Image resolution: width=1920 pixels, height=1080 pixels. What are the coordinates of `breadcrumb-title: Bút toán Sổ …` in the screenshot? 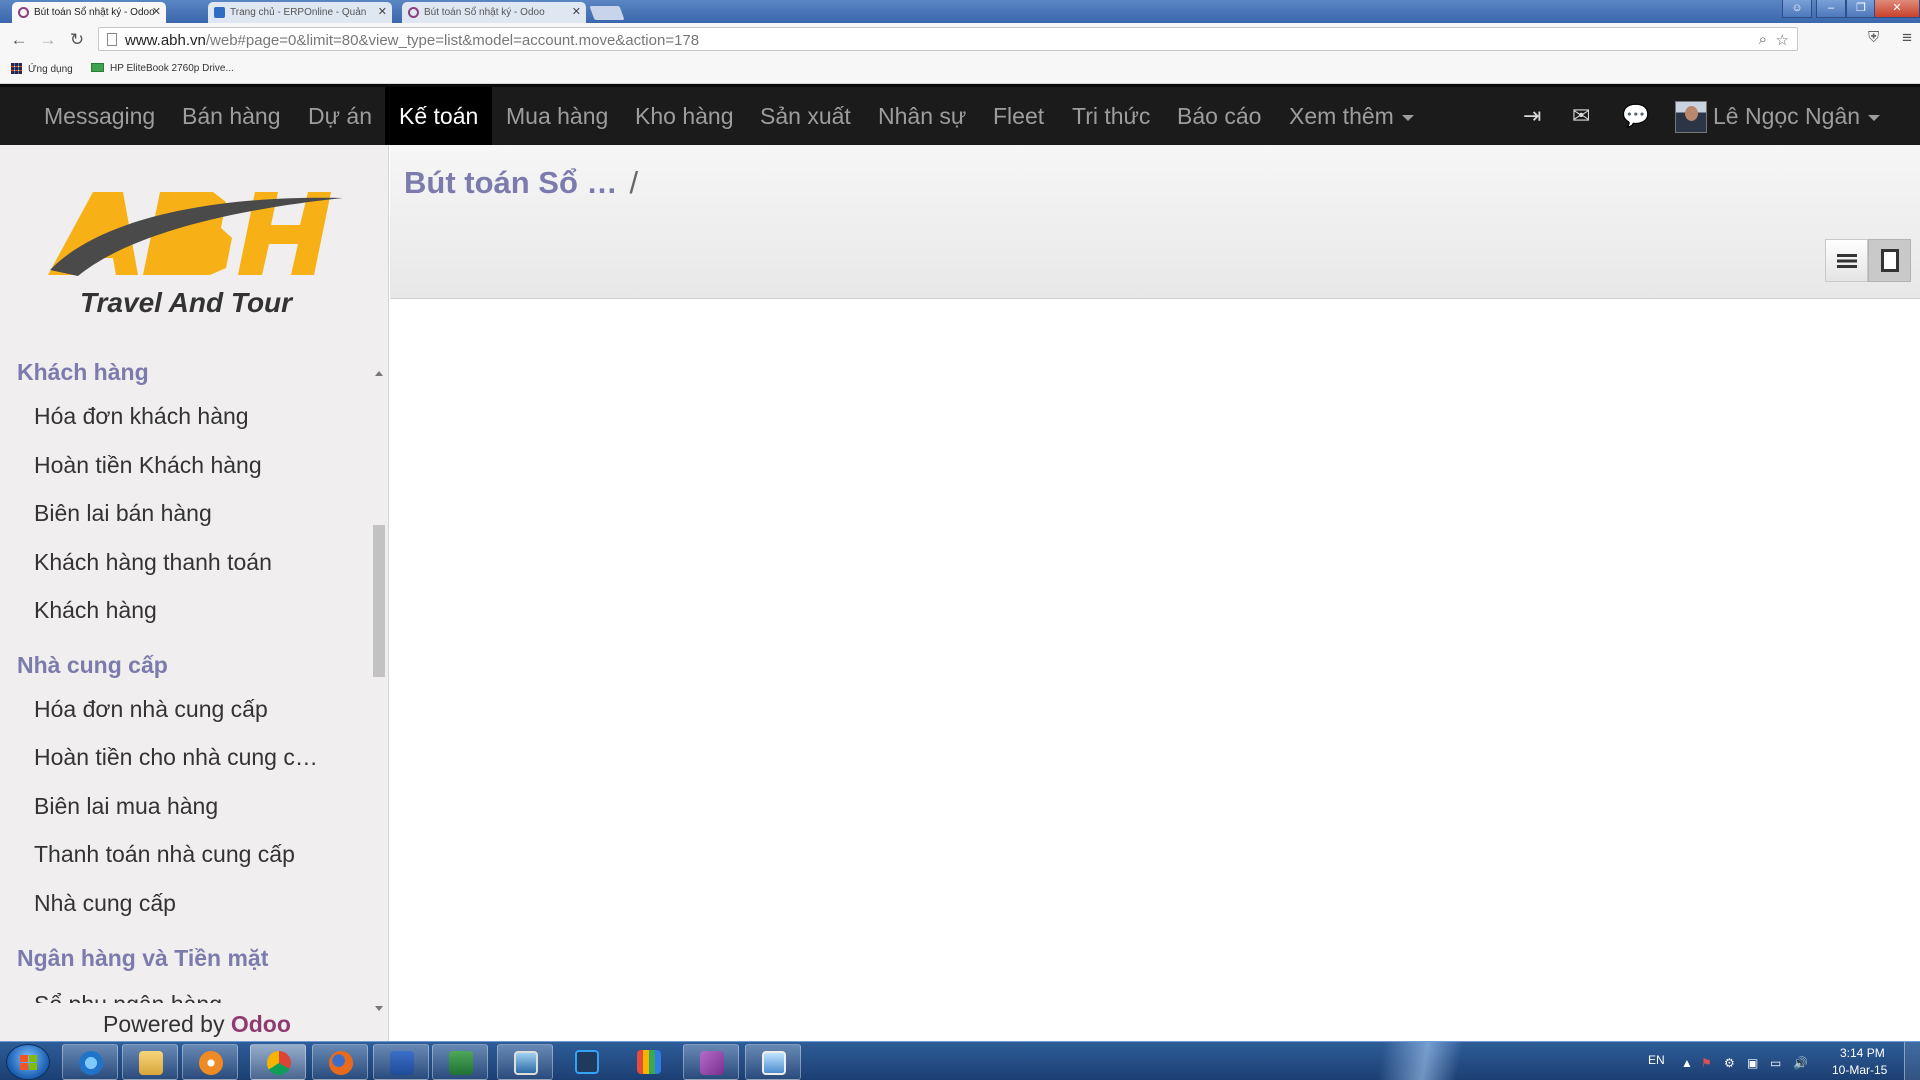 It's located at (511, 182).